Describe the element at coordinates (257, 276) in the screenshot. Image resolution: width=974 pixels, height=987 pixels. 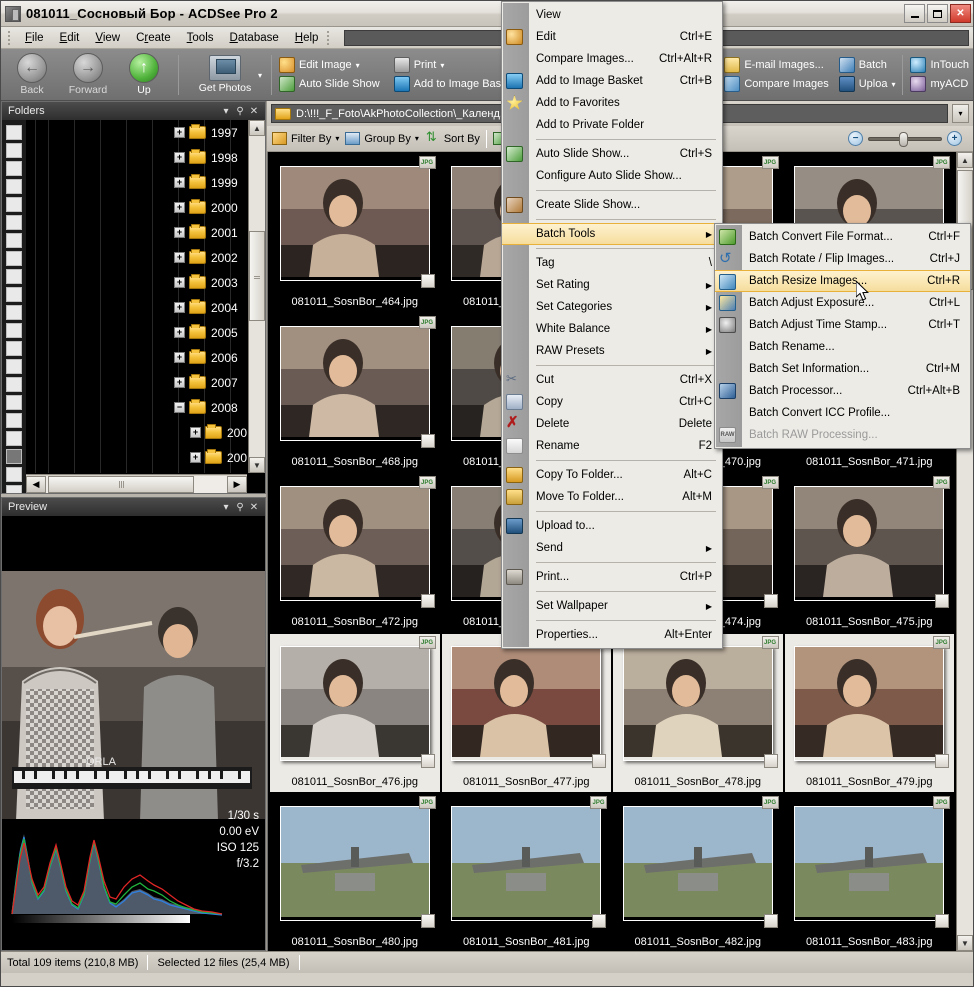
I see `scroll-thumb` at that location.